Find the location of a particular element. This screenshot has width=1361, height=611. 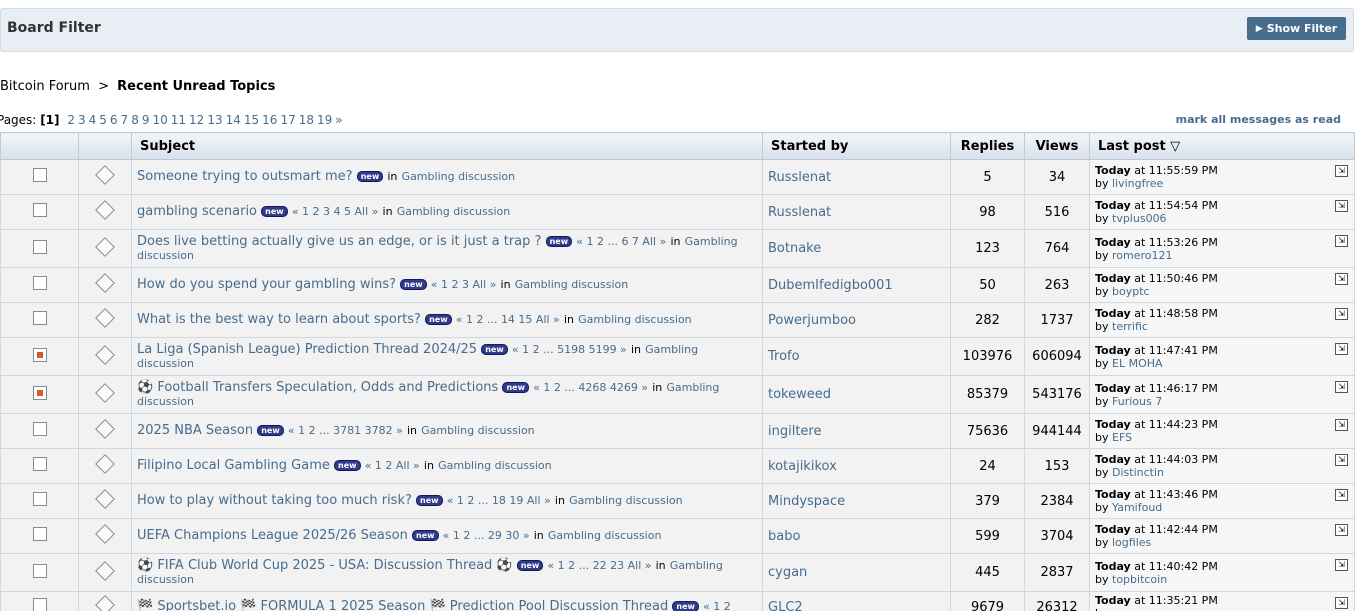

page-link: 16 is located at coordinates (269, 120).